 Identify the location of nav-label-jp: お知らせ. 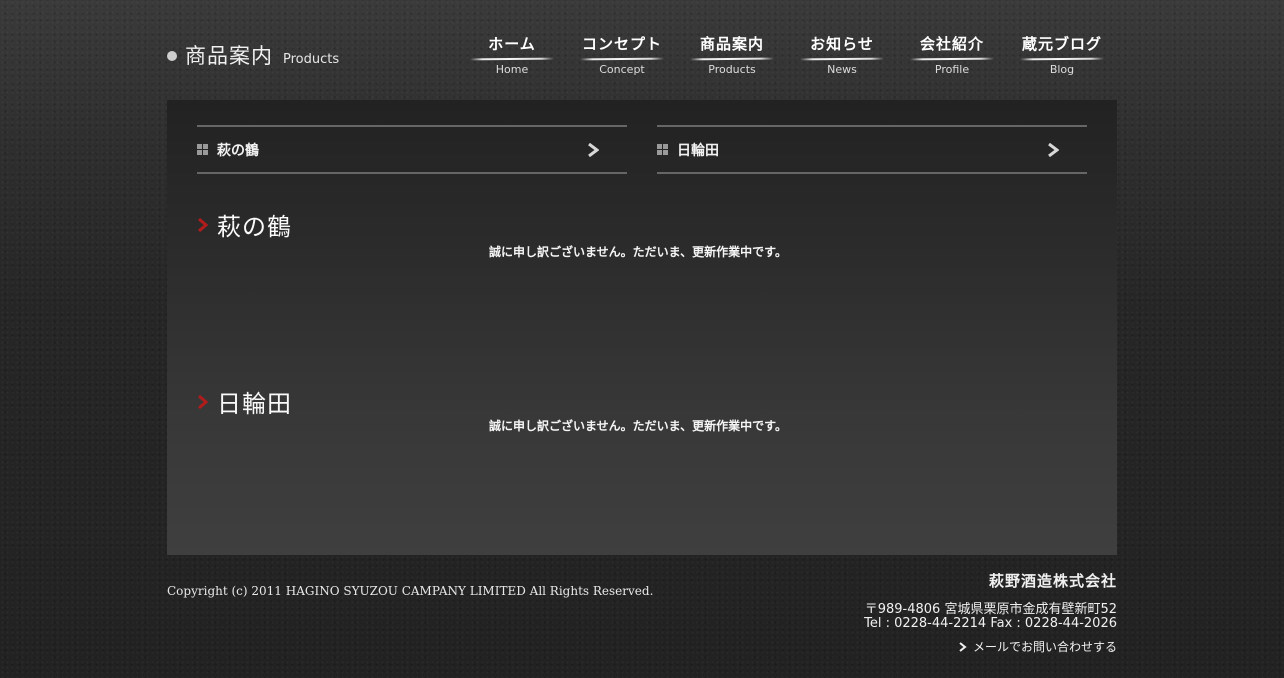
(842, 44).